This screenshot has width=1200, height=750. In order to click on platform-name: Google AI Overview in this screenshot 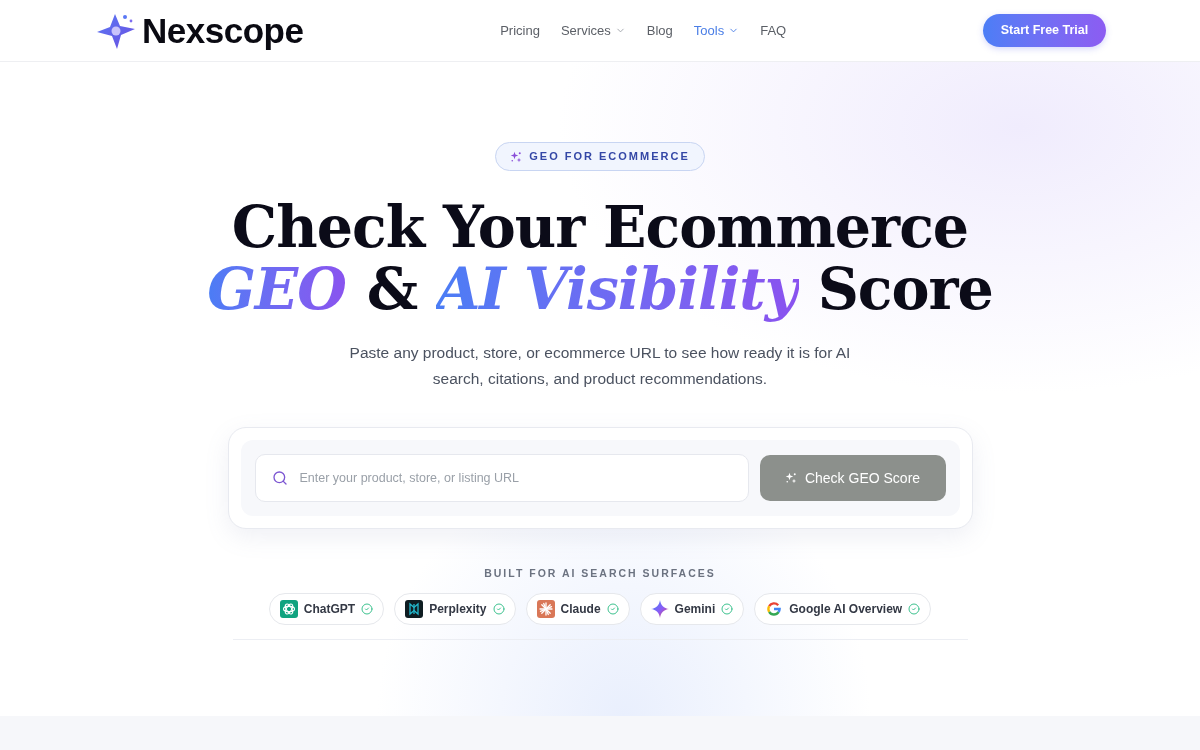, I will do `click(846, 609)`.